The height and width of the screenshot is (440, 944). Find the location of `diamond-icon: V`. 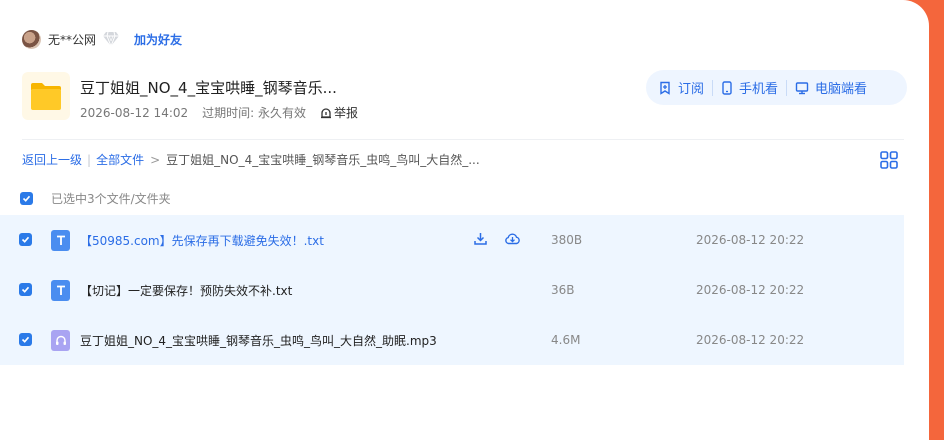

diamond-icon: V is located at coordinates (111, 39).